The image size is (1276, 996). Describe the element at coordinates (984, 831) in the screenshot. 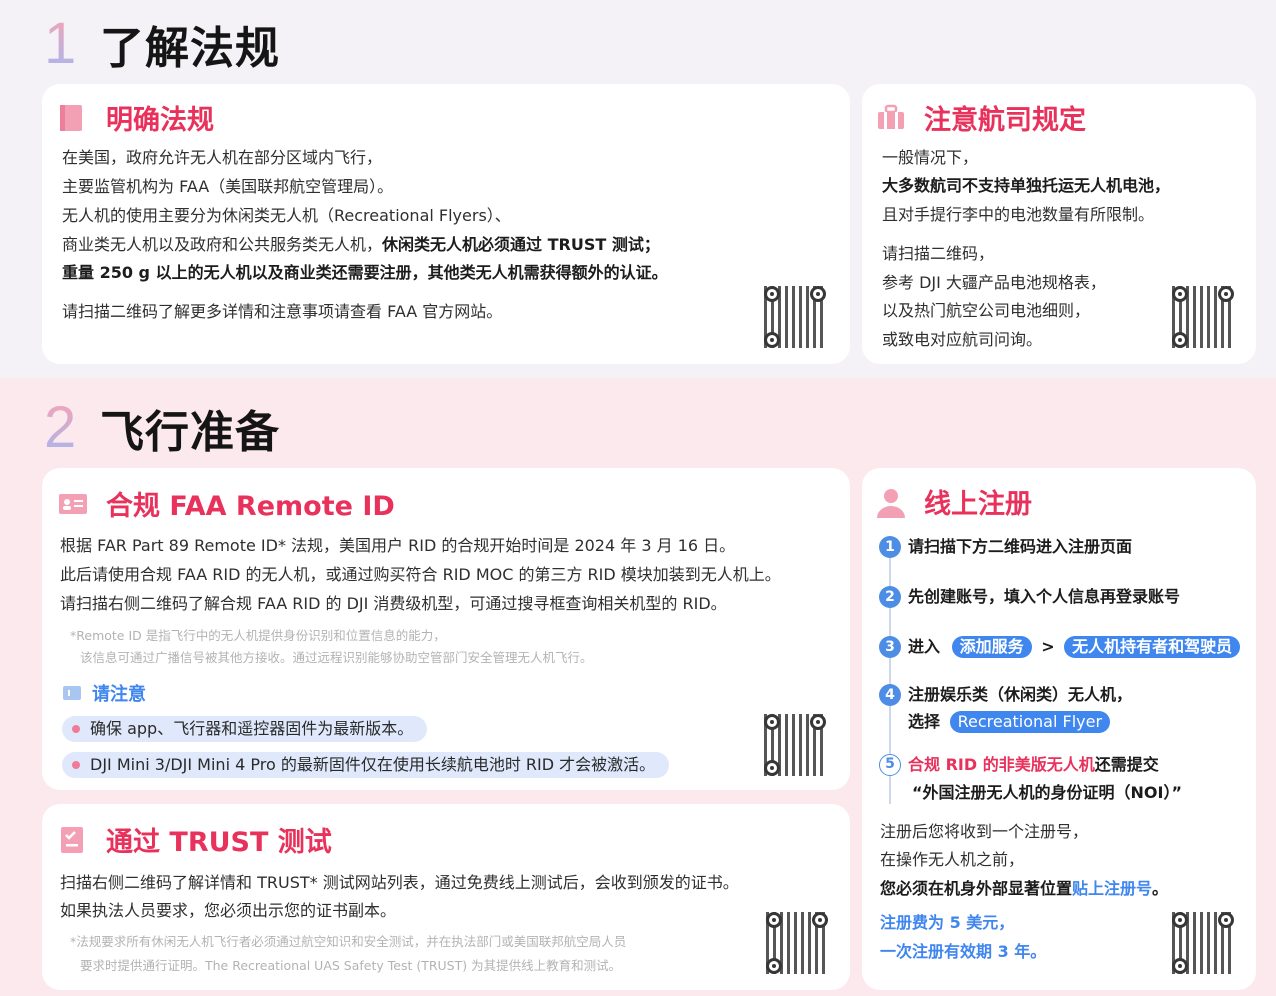

I see `register-after-1: 注册后您将收到一个注册号，` at that location.